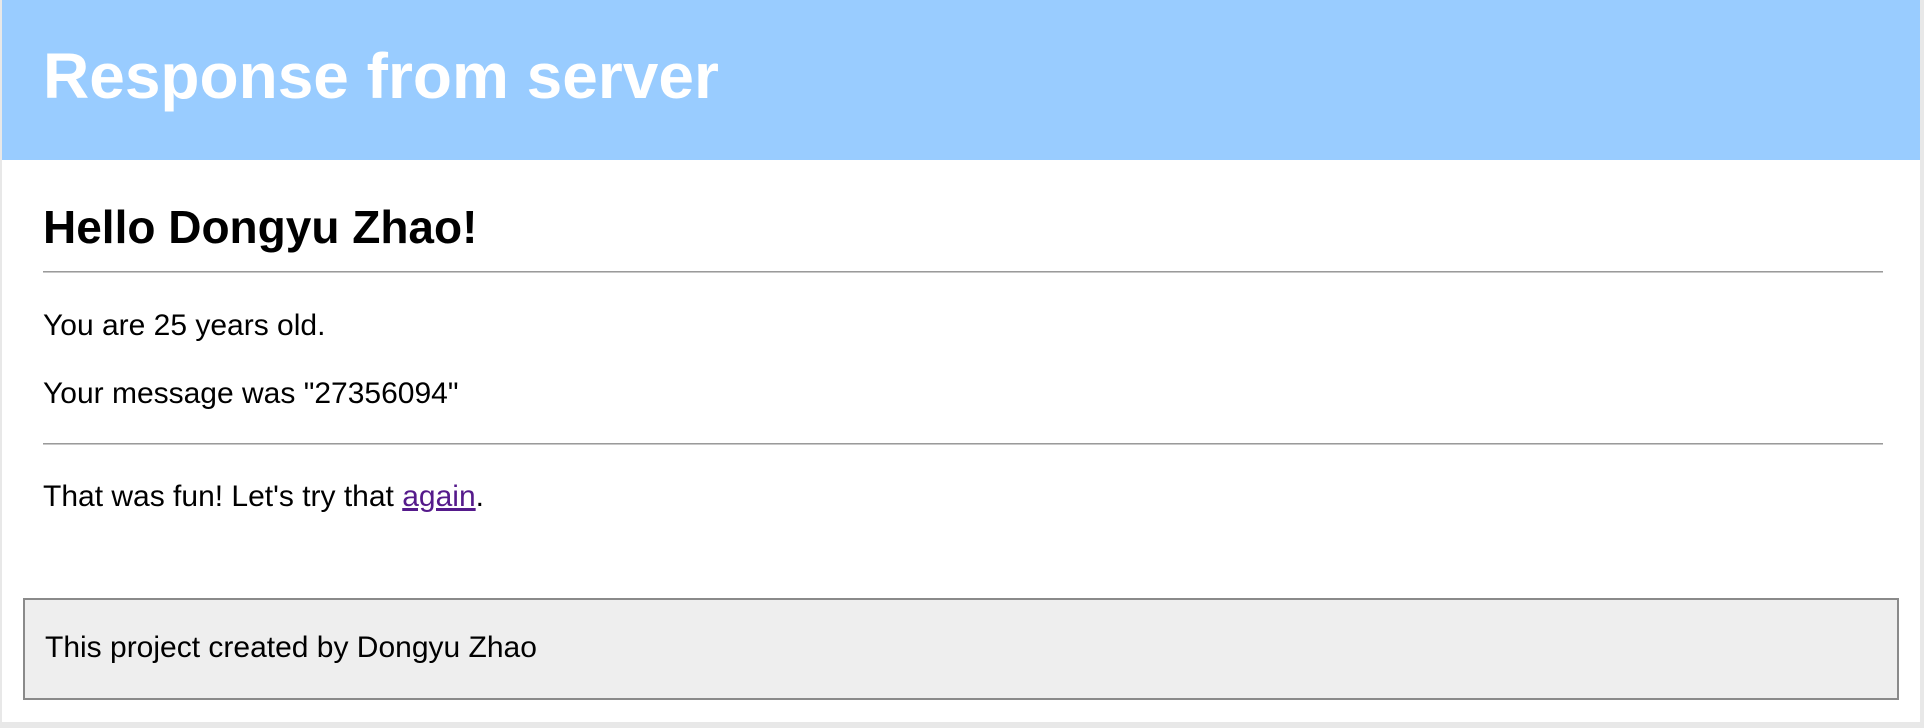 The image size is (1924, 728). What do you see at coordinates (184, 325) in the screenshot?
I see `age-text: You are 25 years old.` at bounding box center [184, 325].